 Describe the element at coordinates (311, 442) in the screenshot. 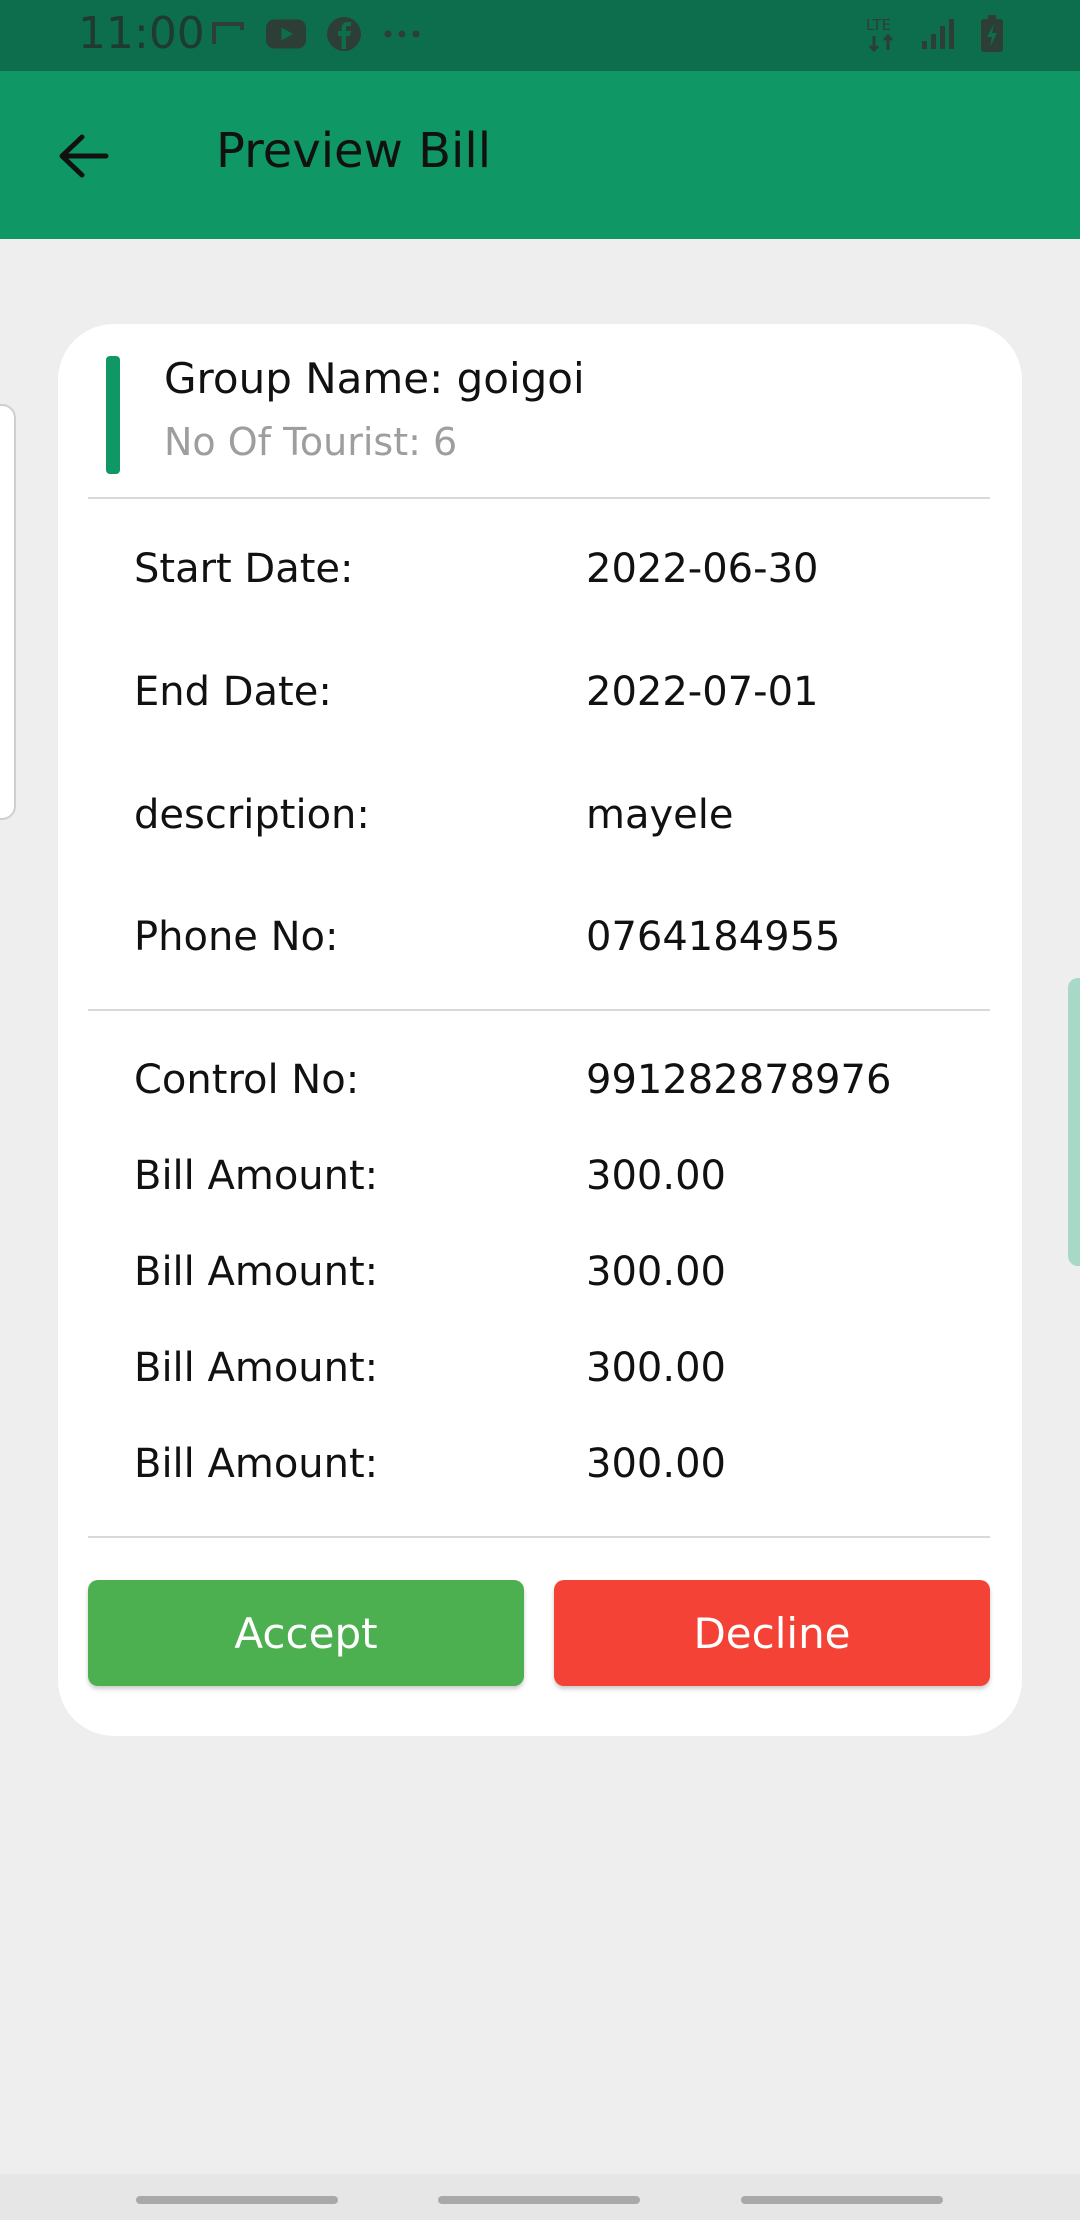

I see `tourist-count: No Of Tourist: 6` at that location.